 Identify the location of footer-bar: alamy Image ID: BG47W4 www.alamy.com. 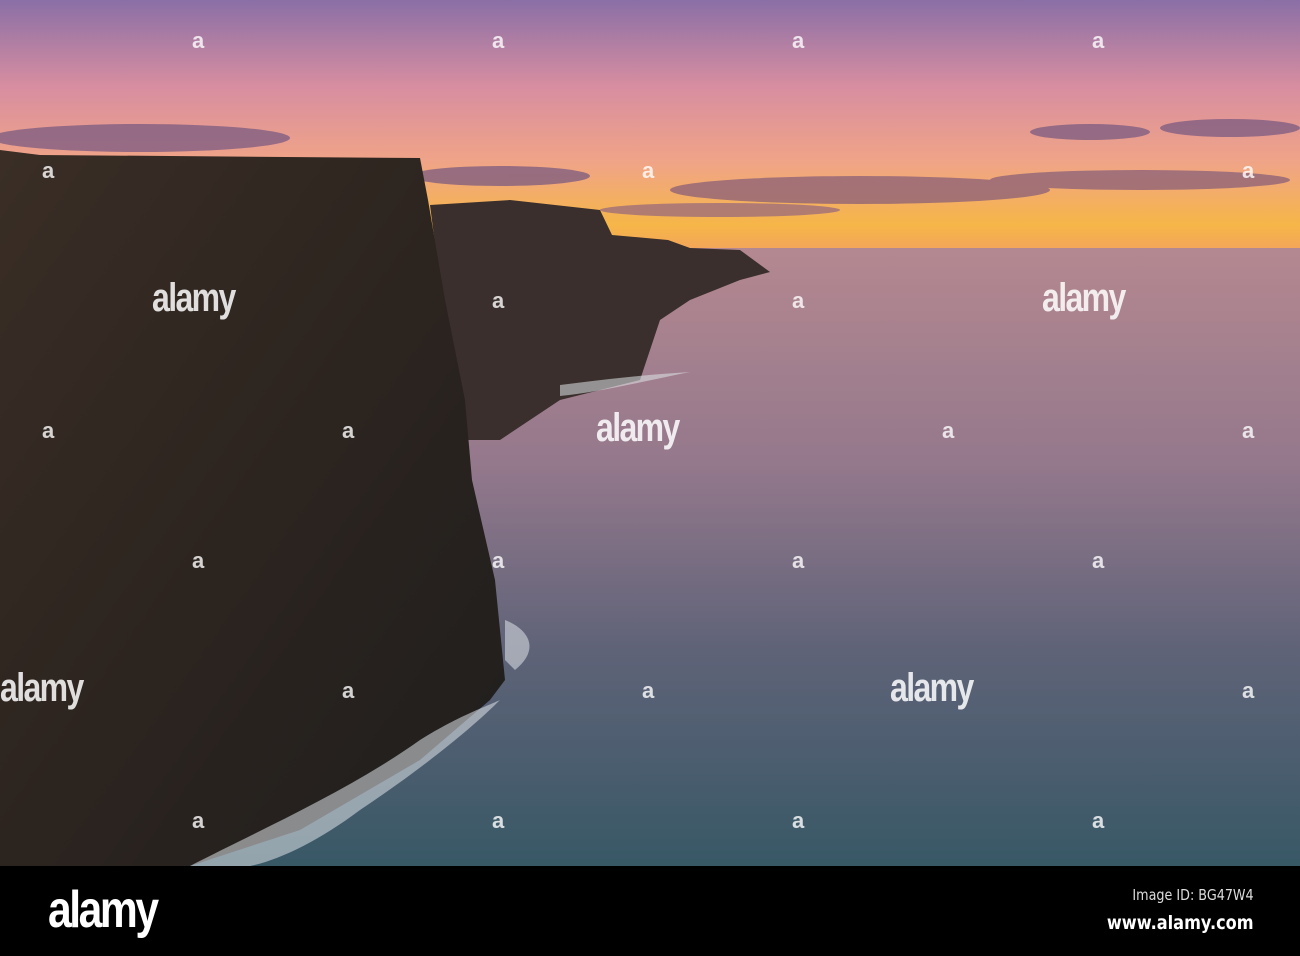
(650, 911).